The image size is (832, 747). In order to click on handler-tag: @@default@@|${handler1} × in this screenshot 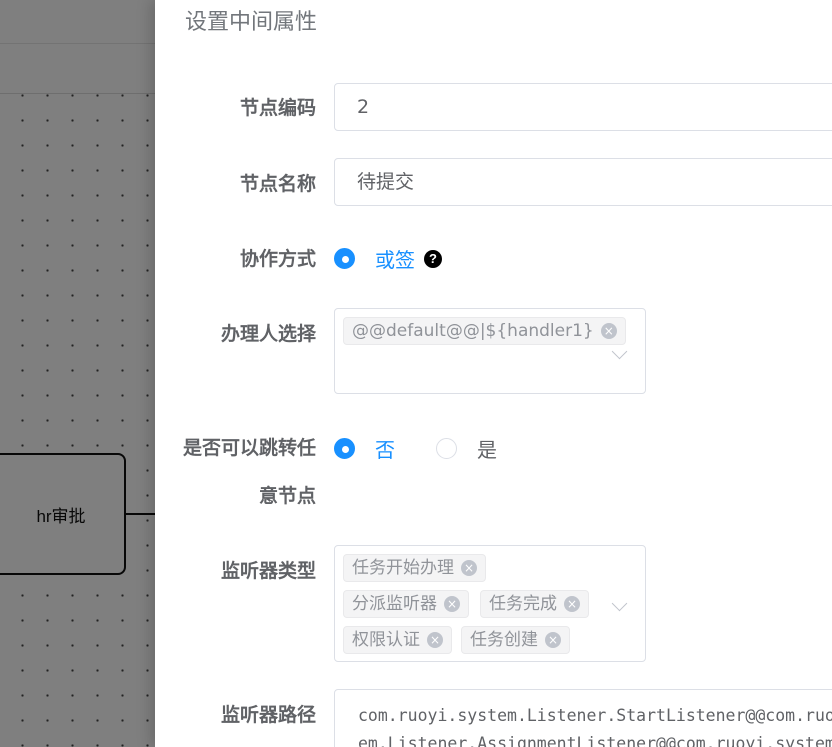, I will do `click(484, 331)`.